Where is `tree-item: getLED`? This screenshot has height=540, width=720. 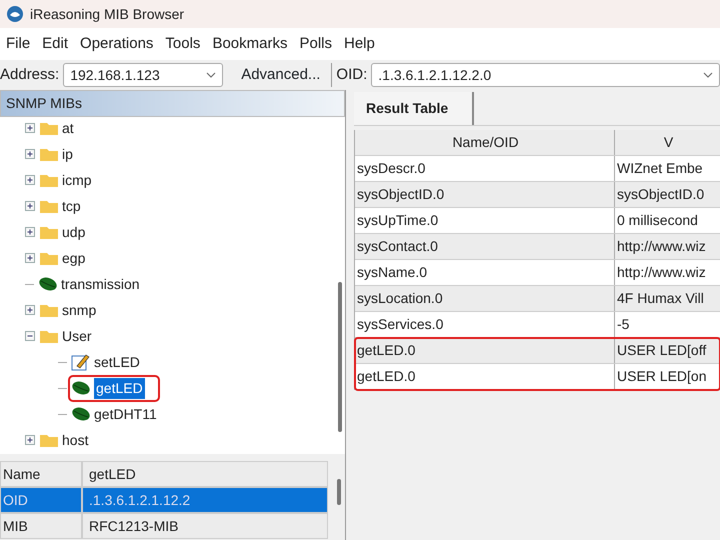 tree-item: getLED is located at coordinates (119, 388).